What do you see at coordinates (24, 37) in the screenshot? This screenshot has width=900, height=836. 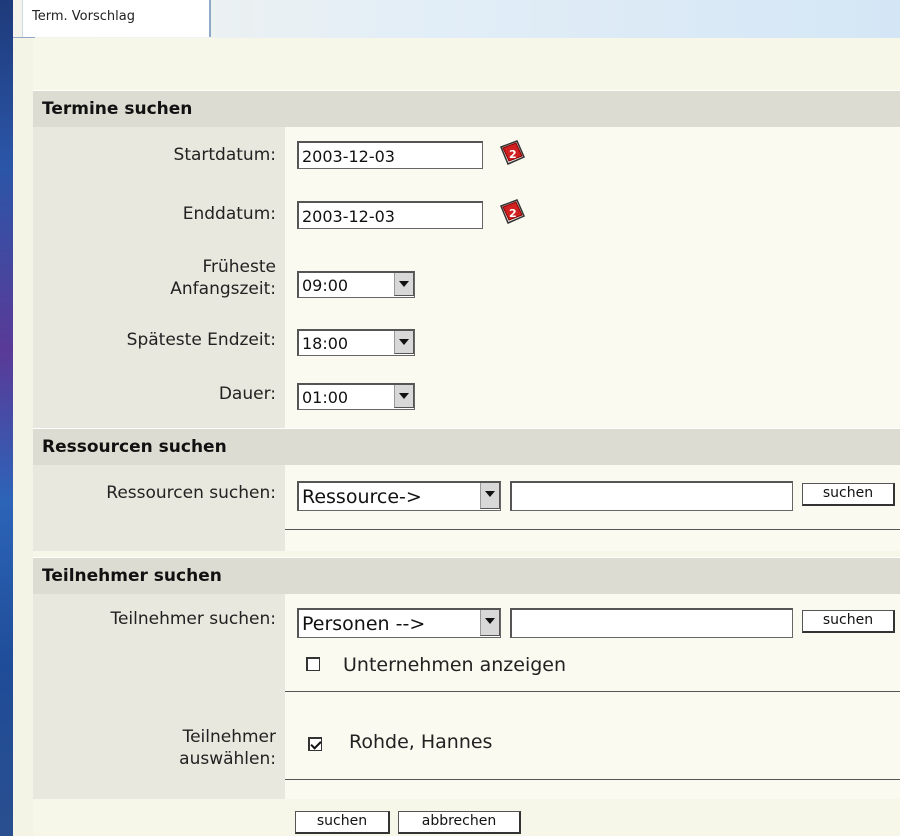 I see `tab-divider` at bounding box center [24, 37].